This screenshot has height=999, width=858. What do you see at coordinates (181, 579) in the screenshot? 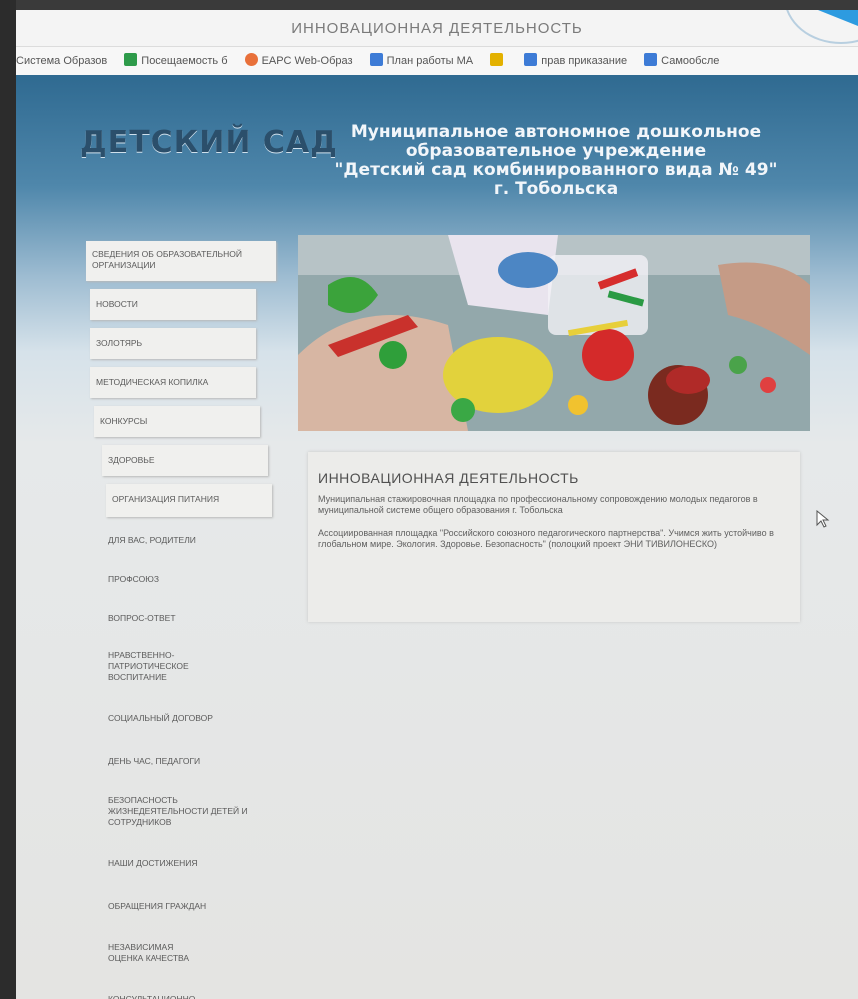
I see `menu-item-union: ПРОФСОЮЗ` at bounding box center [181, 579].